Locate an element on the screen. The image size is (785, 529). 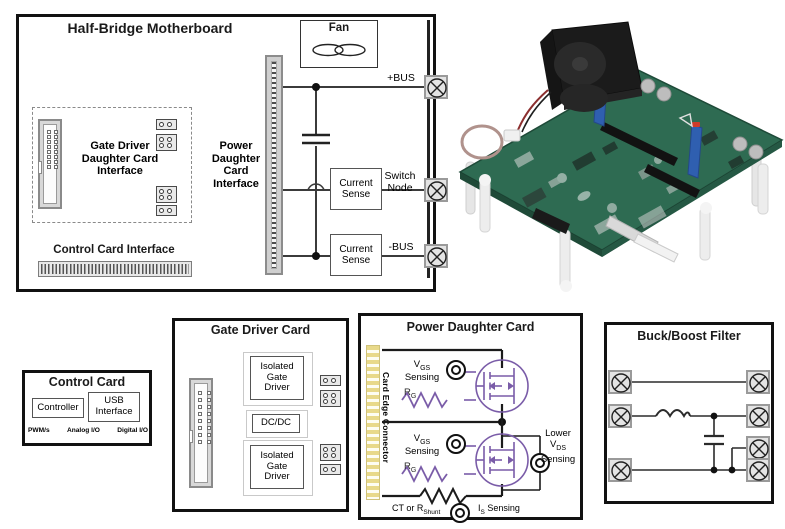
pdi-line-2: Daughter is located at coordinates (236, 158).